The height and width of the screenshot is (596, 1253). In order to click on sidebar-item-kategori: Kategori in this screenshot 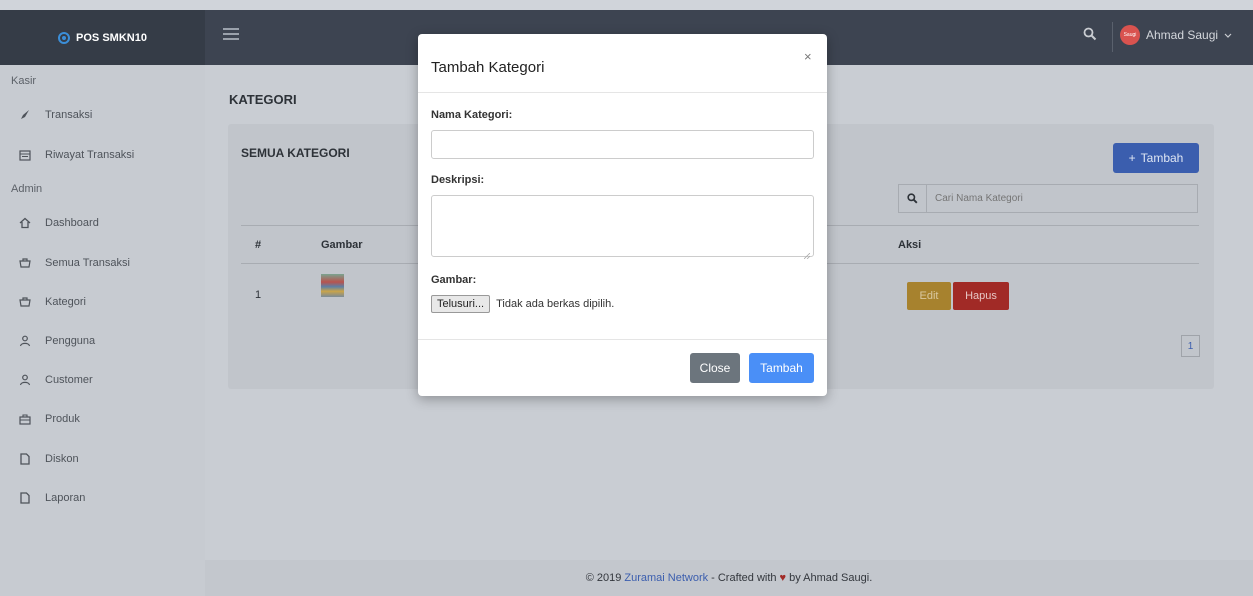, I will do `click(52, 302)`.